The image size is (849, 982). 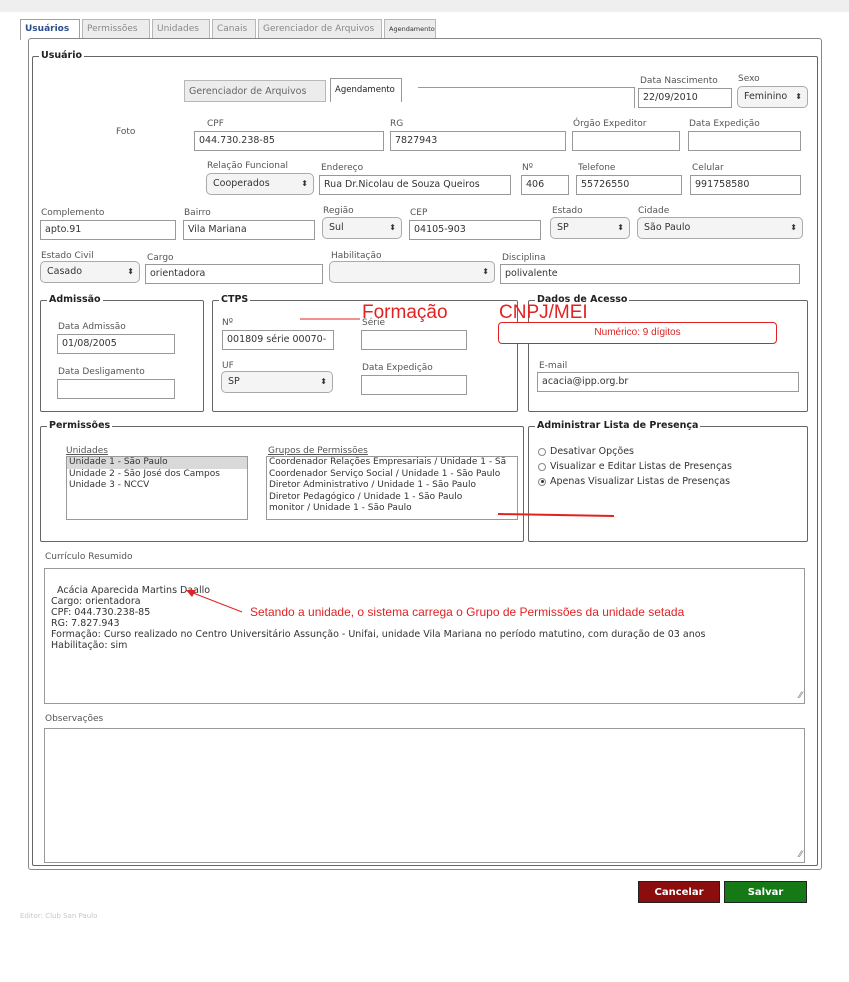 I want to click on unit-arrow-line, so click(x=556, y=515).